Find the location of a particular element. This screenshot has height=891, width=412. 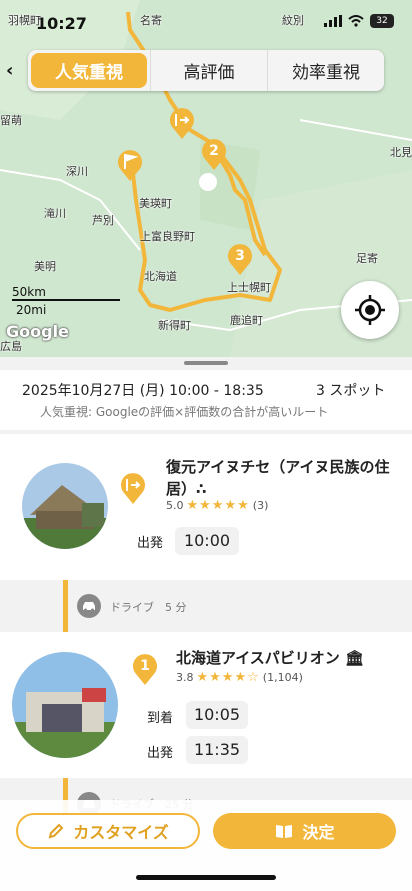

pencil-icon is located at coordinates (56, 831).